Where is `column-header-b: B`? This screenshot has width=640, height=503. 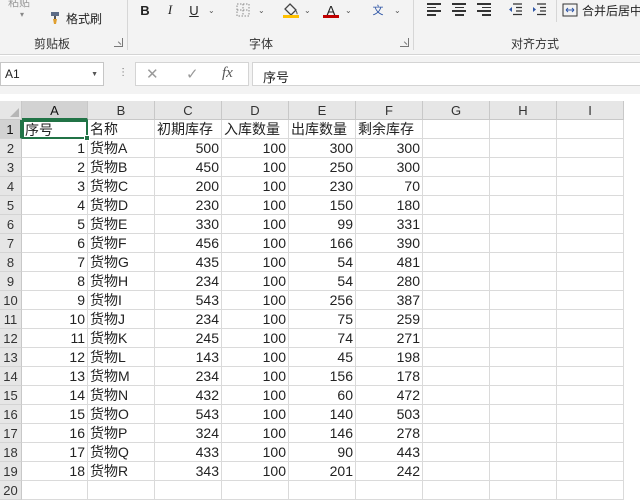 column-header-b: B is located at coordinates (121, 110).